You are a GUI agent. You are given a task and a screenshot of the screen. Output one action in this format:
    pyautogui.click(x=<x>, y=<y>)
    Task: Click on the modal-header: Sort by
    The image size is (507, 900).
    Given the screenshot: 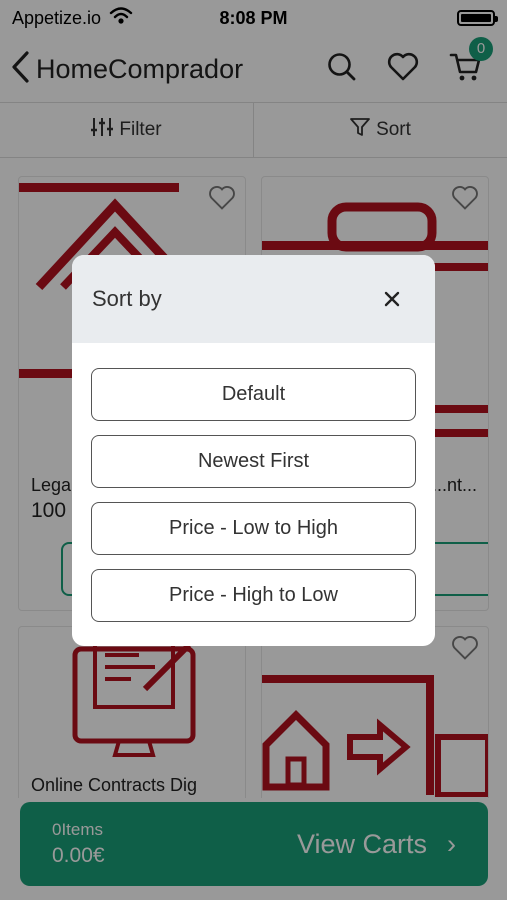 What is the action you would take?
    pyautogui.click(x=253, y=299)
    